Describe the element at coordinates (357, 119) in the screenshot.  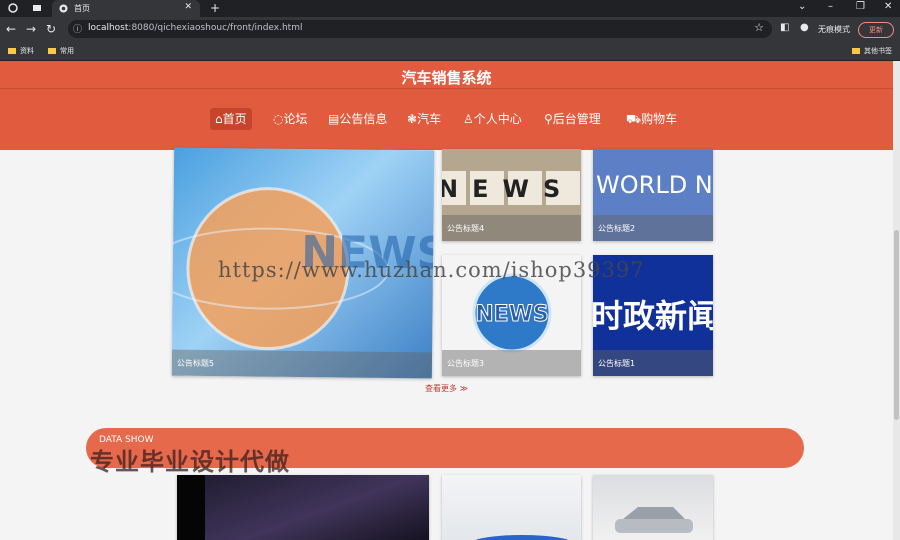
I see `nav-announcements: ▤公告信息` at that location.